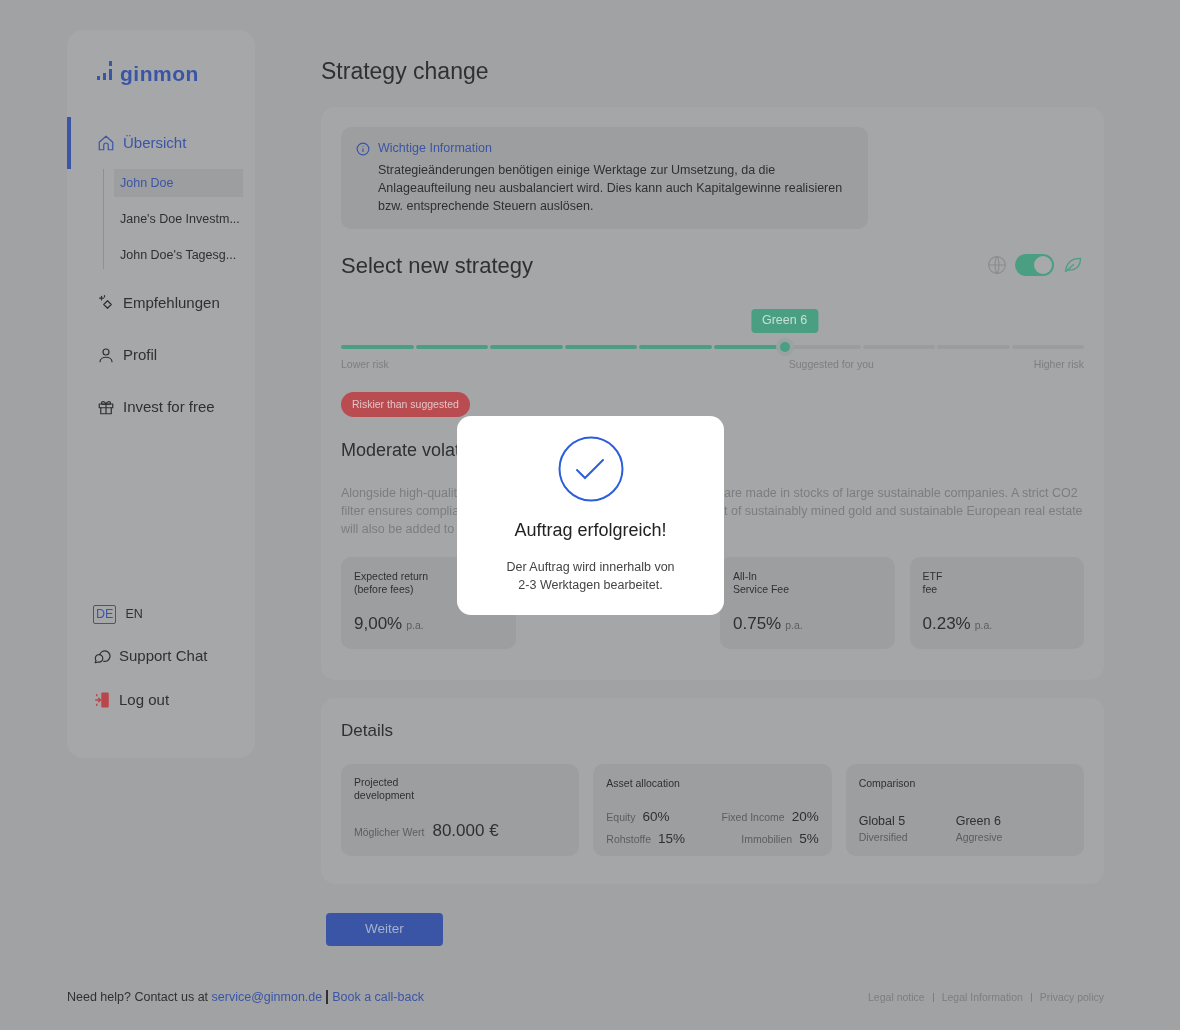  I want to click on metric-value: 0.75%, so click(757, 623).